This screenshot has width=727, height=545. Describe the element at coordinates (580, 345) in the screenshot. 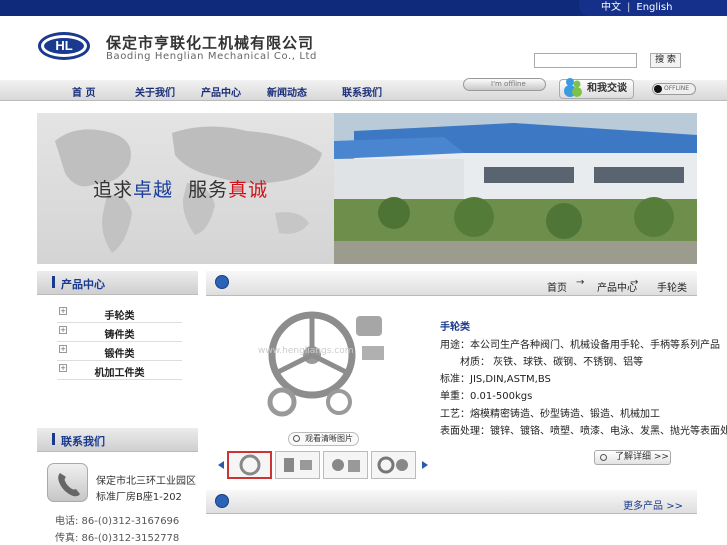

I see `product-desc-line: 用途：本公司生产各种阀门、机械设备用手轮、手柄等系列产品` at that location.